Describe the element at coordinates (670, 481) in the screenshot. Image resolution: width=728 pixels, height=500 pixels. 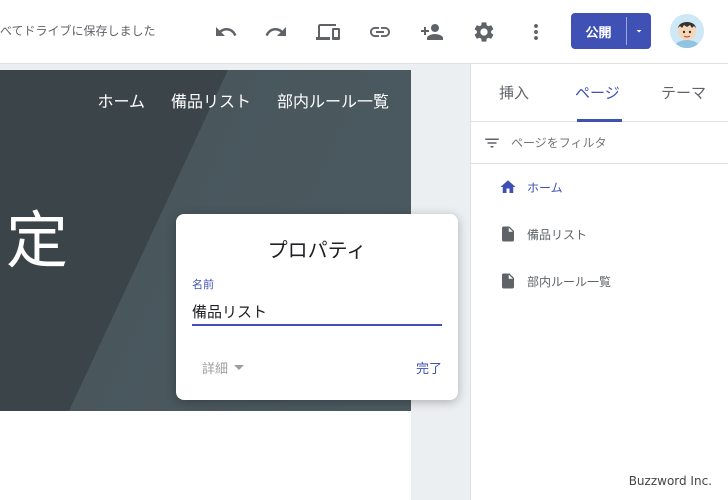
I see `watermark: Buzzword Inc.` at that location.